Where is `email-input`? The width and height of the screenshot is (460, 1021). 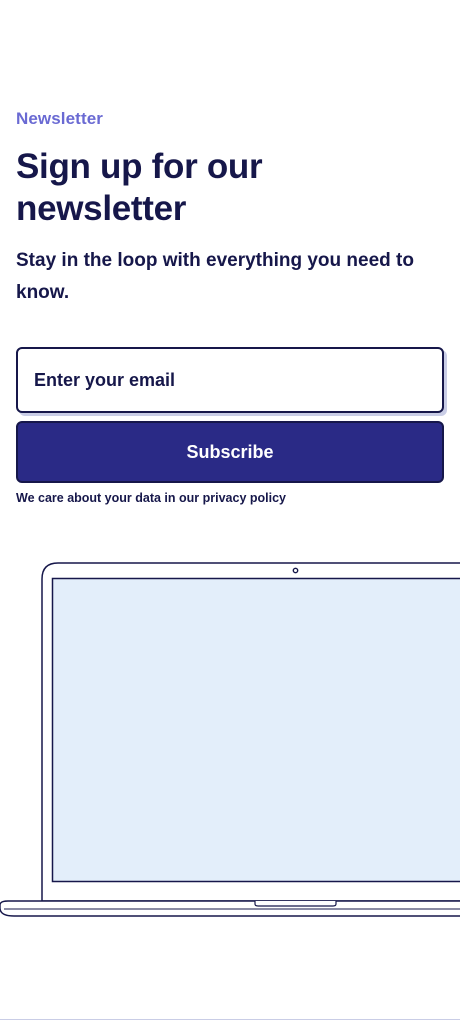 email-input is located at coordinates (230, 380).